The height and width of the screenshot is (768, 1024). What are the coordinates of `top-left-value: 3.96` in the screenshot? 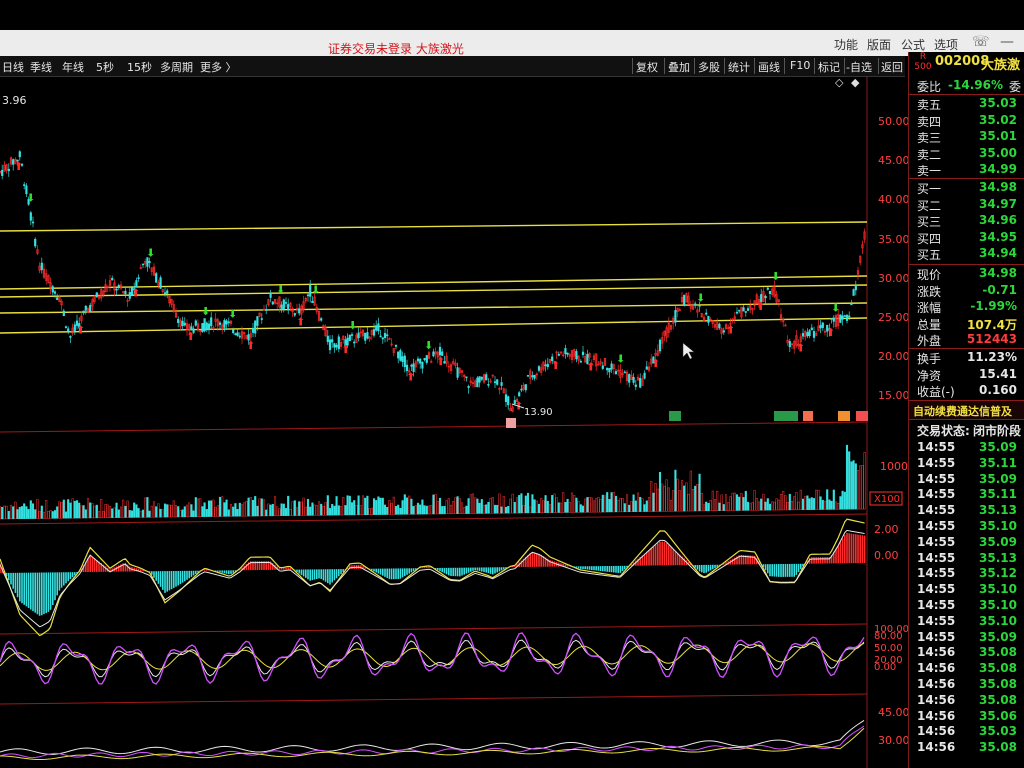 It's located at (14, 100).